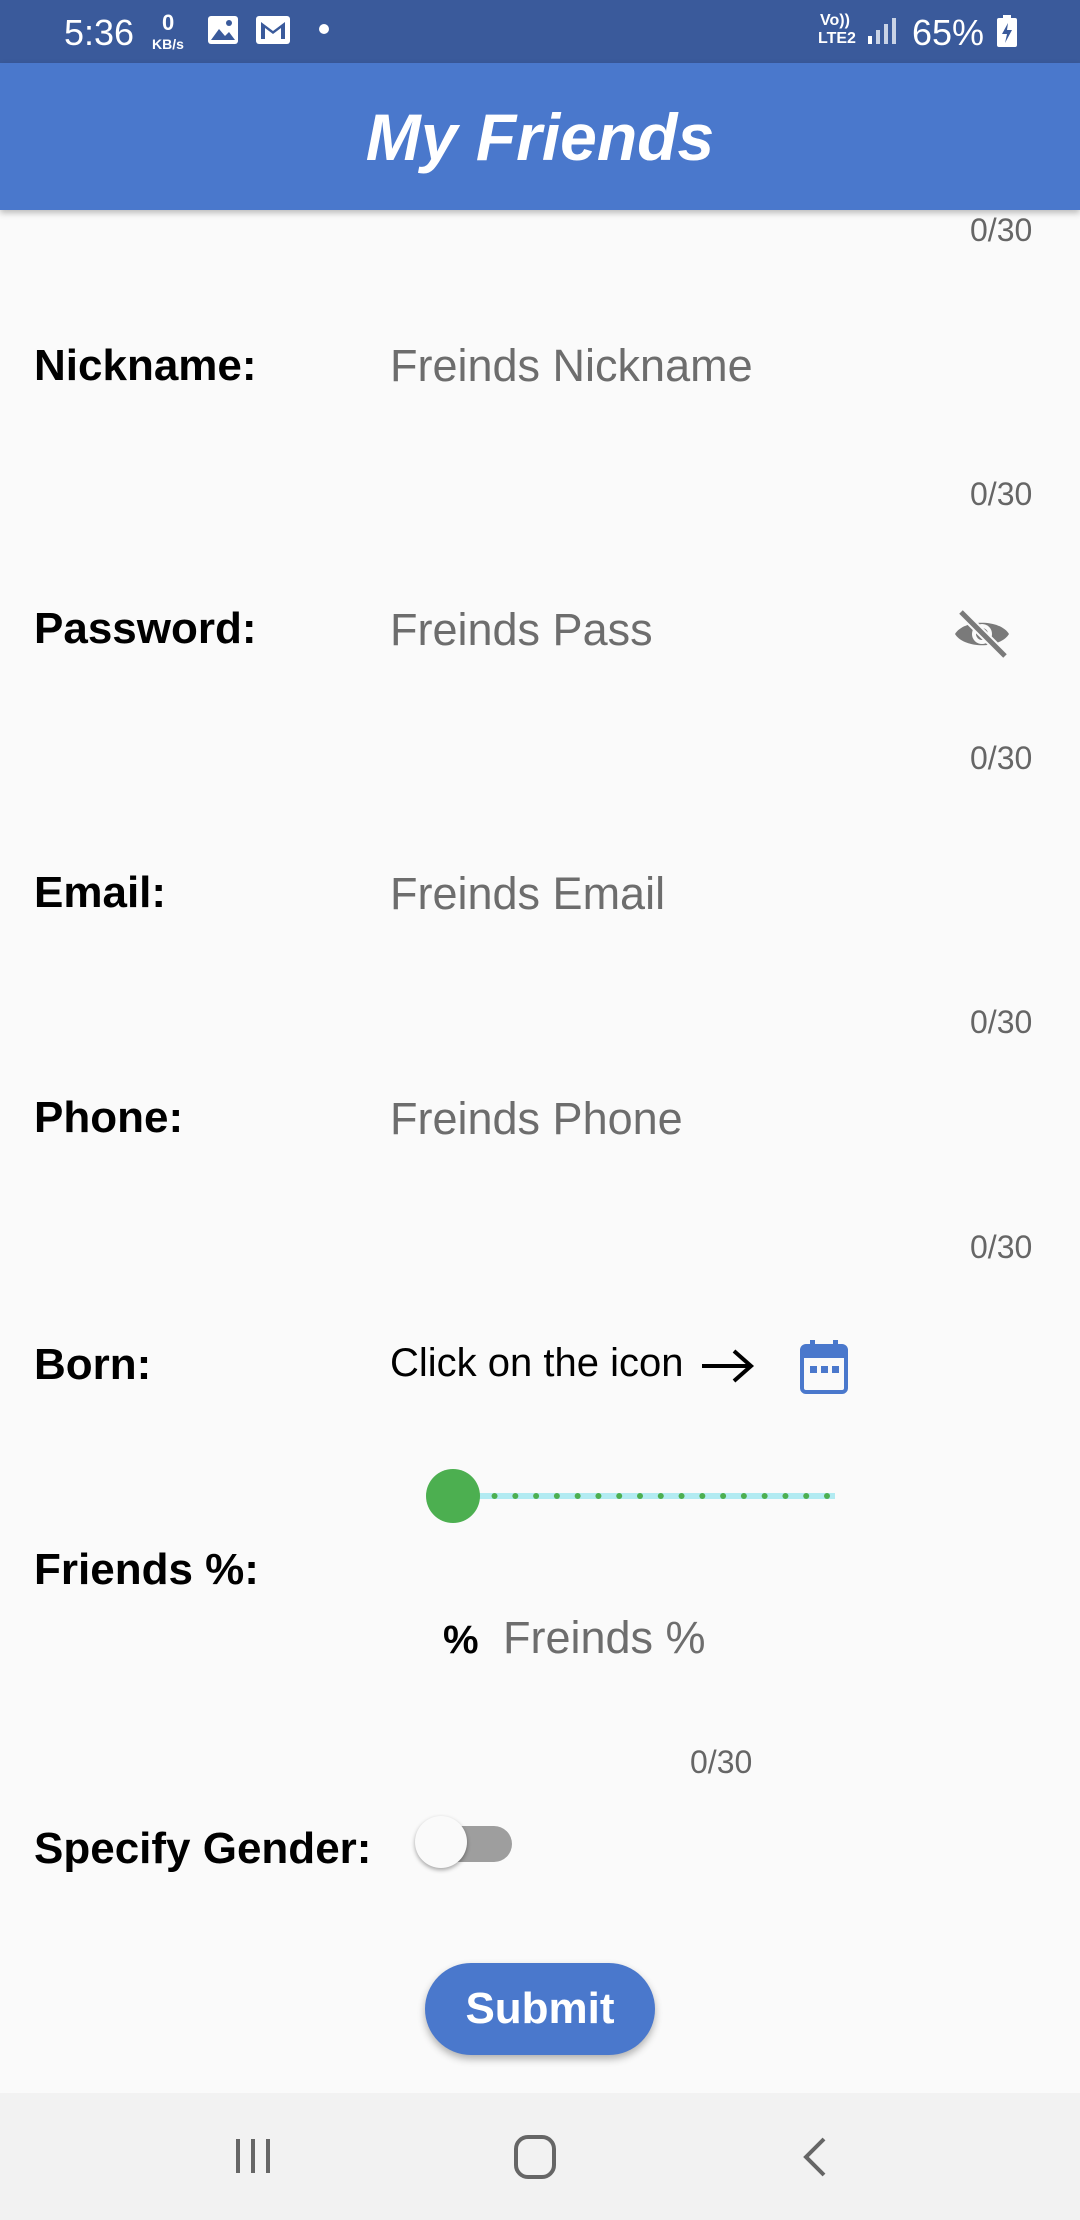  Describe the element at coordinates (99, 32) in the screenshot. I see `status-time: 5:36` at that location.